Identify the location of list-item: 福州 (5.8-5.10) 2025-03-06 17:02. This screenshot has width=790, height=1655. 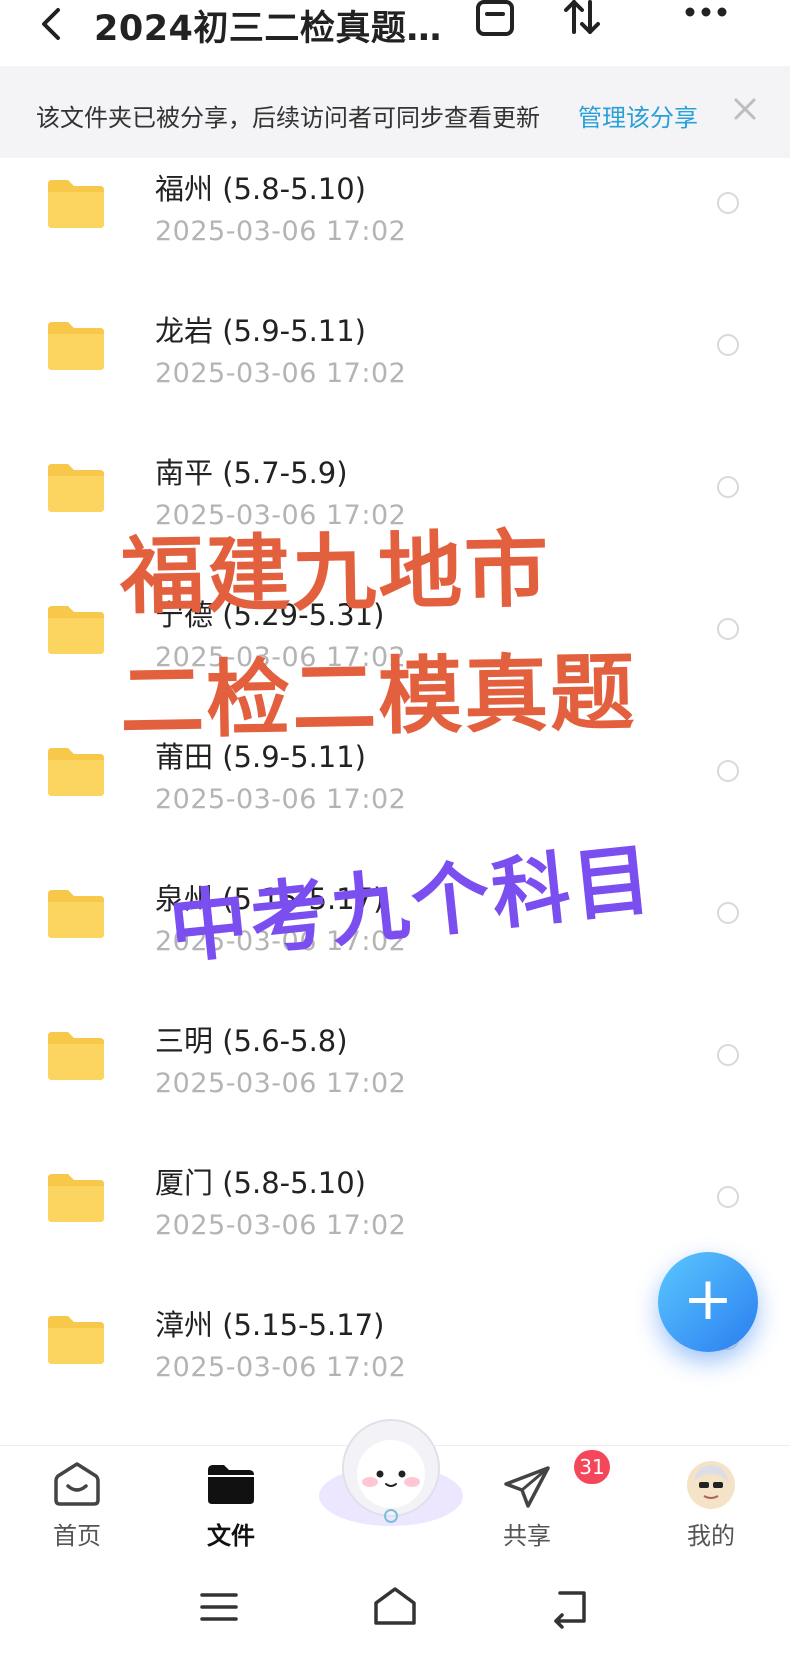
(395, 233).